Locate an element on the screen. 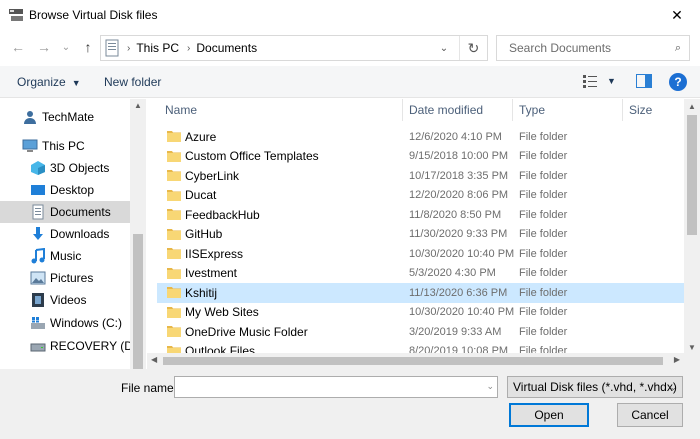 The height and width of the screenshot is (439, 700). pictures-icon is located at coordinates (38, 278).